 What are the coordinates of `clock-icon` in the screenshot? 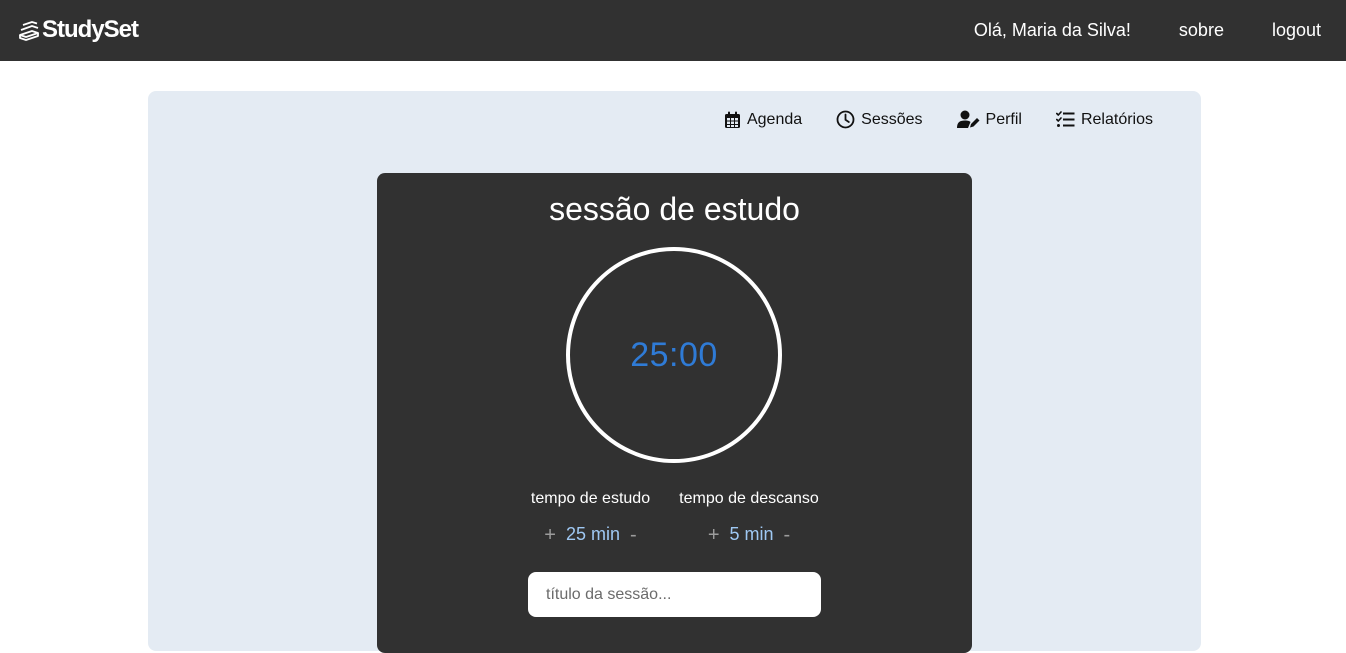 It's located at (845, 119).